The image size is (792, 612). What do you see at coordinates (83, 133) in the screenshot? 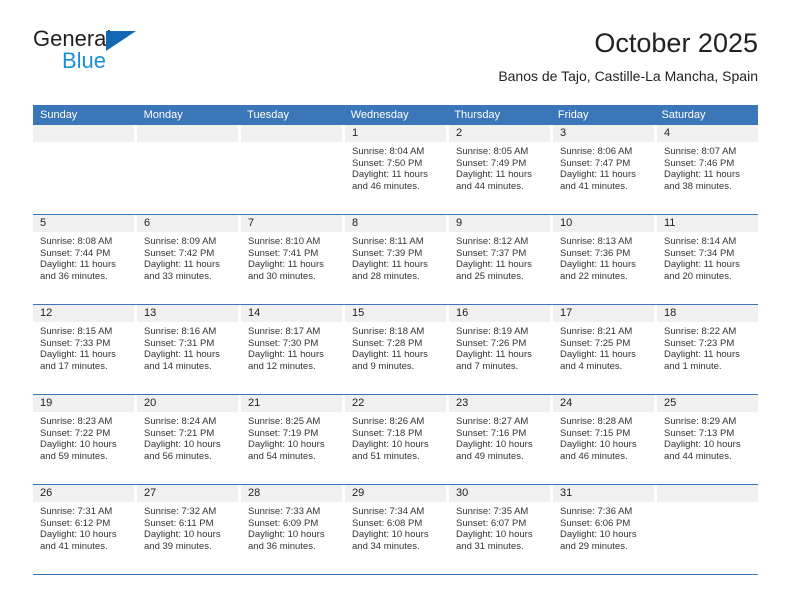
I see `day-number` at bounding box center [83, 133].